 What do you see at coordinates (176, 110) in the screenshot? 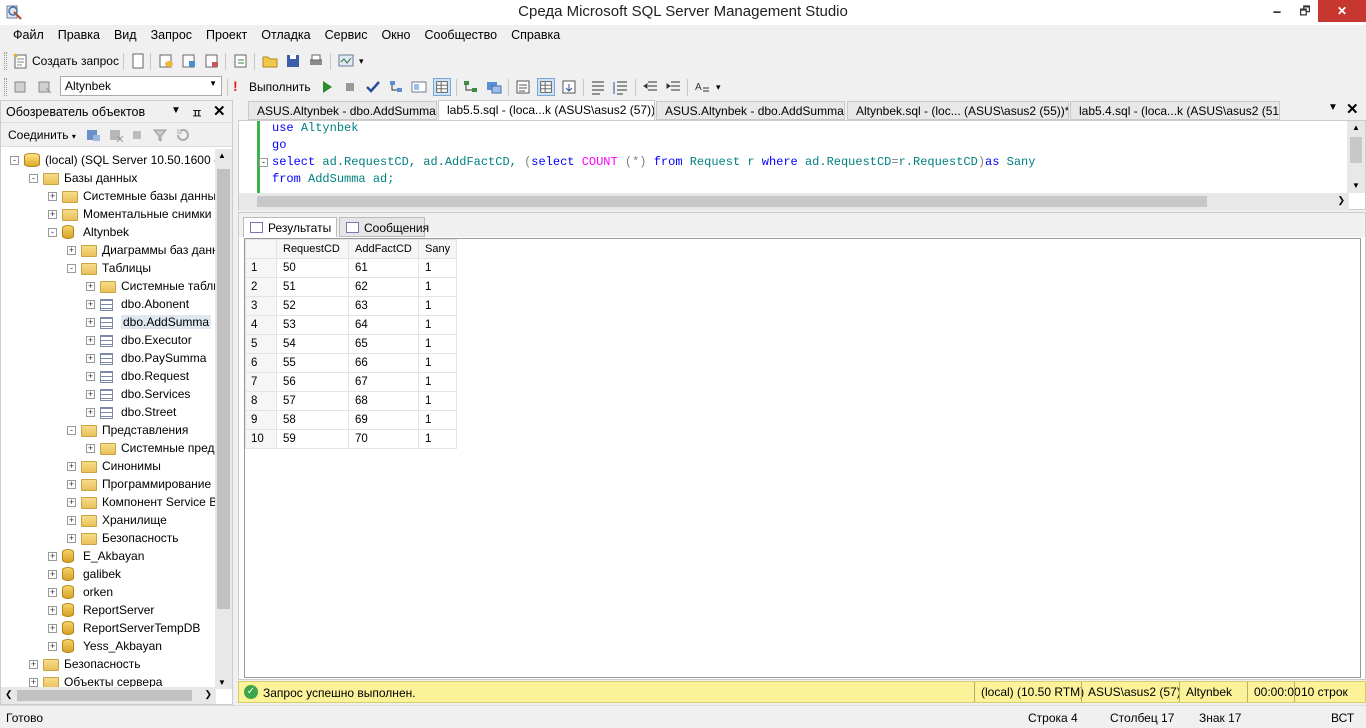
I see `panel-dropdown-icon: ▼` at bounding box center [176, 110].